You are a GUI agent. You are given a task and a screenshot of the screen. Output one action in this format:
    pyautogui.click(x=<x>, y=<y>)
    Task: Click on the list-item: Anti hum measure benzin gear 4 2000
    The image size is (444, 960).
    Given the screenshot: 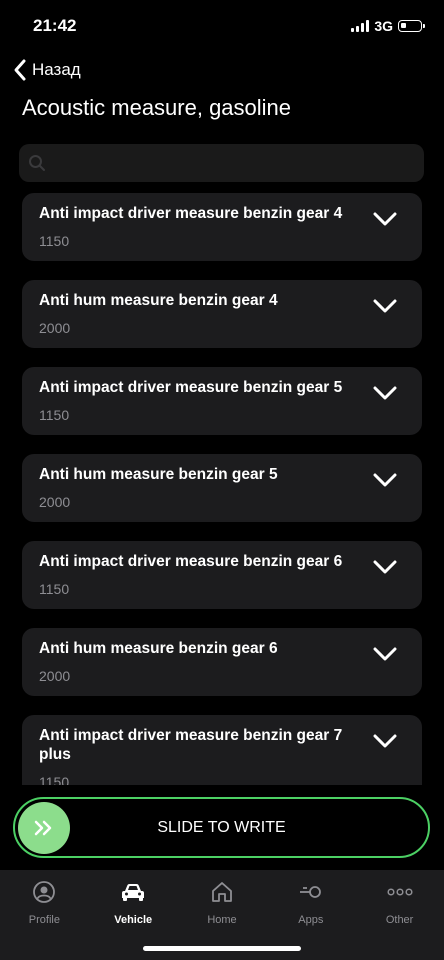 What is the action you would take?
    pyautogui.click(x=222, y=314)
    